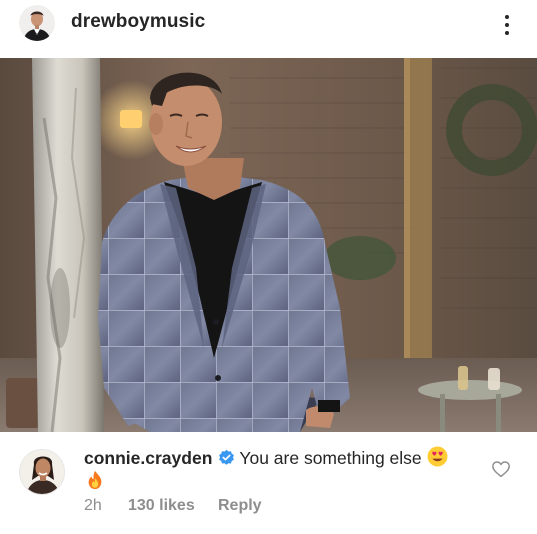 The width and height of the screenshot is (537, 534). I want to click on comment-time: 2h, so click(93, 505).